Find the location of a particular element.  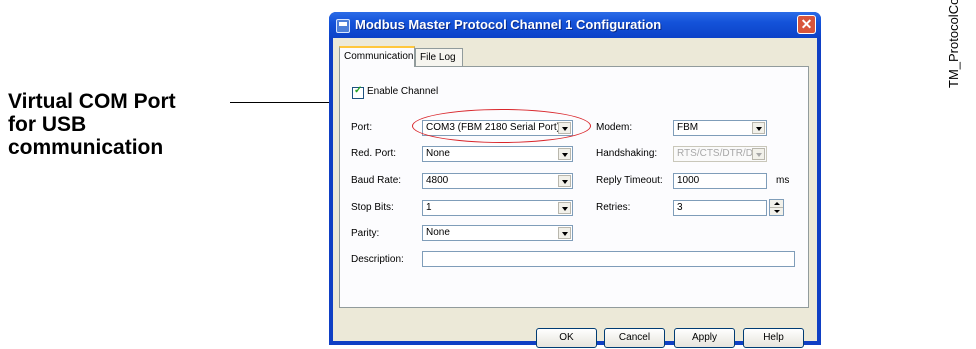

enable-channel-label: Enable Channel is located at coordinates (403, 91).